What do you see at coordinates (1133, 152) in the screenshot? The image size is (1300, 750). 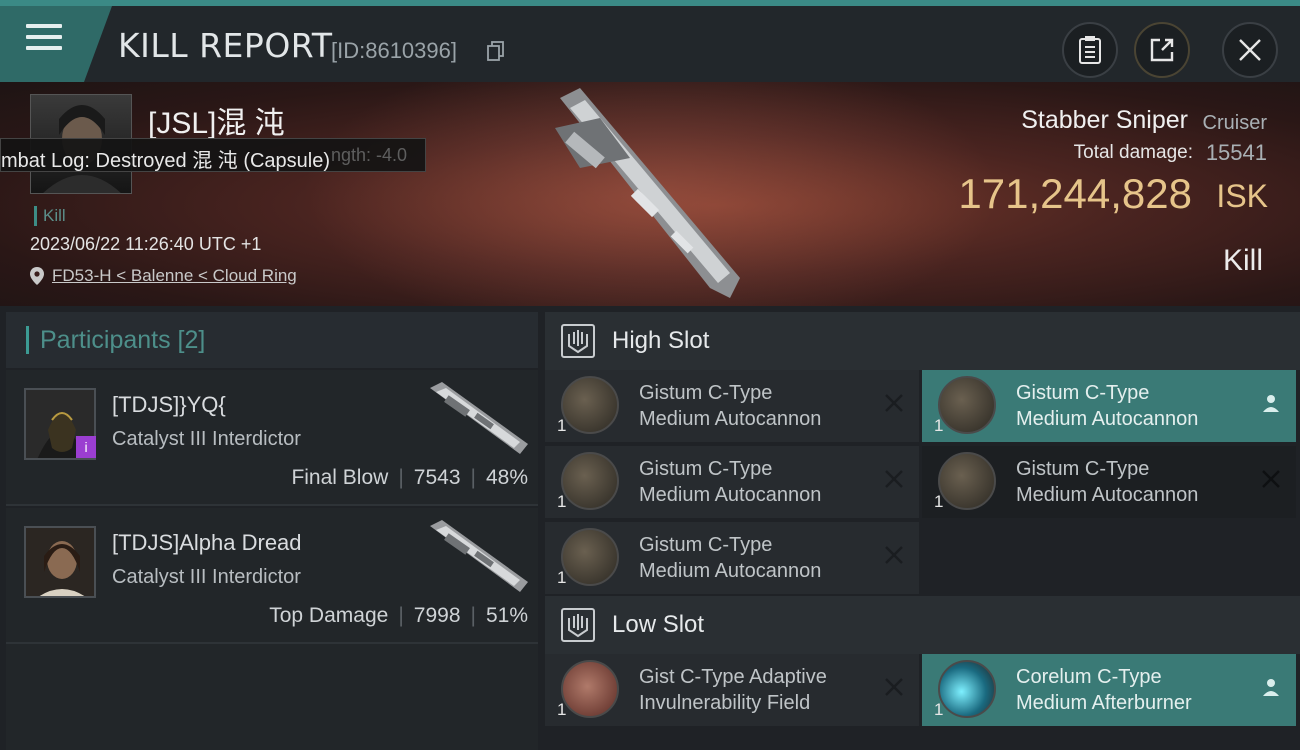 I see `total-damage-label: Total damage:` at bounding box center [1133, 152].